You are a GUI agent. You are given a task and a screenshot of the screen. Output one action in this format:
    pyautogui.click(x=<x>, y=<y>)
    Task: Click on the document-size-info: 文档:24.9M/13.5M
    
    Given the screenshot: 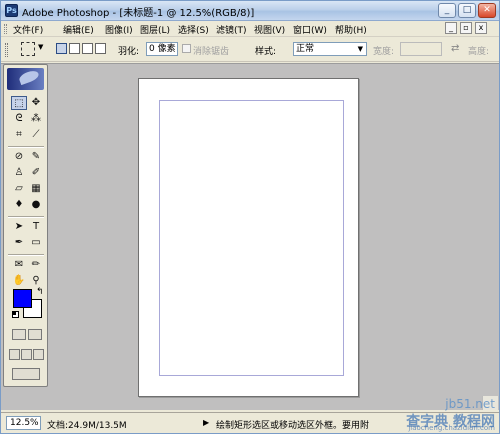 What is the action you would take?
    pyautogui.click(x=87, y=424)
    